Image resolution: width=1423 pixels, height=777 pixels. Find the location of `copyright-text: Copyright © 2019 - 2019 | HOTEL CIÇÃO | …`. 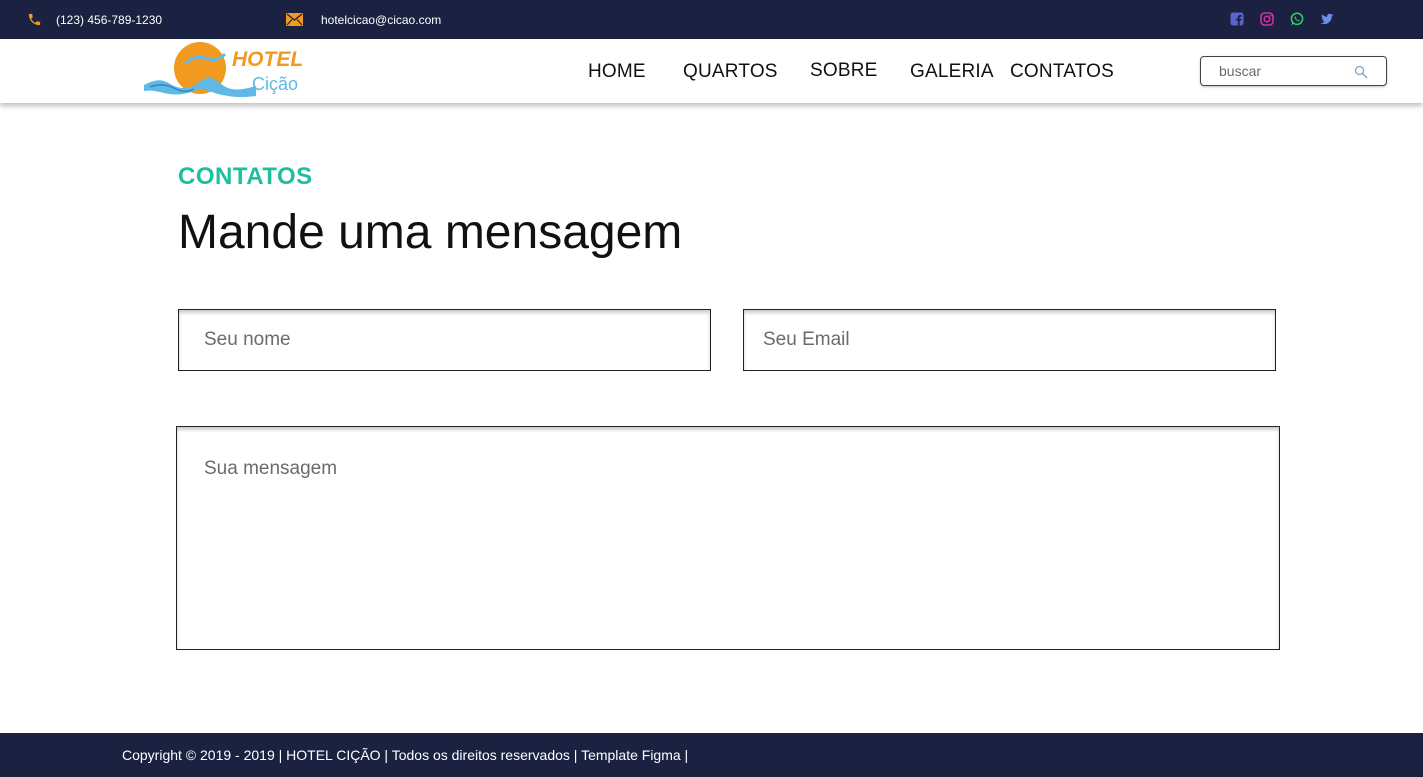

copyright-text: Copyright © 2019 - 2019 | HOTEL CIÇÃO | … is located at coordinates (405, 755).